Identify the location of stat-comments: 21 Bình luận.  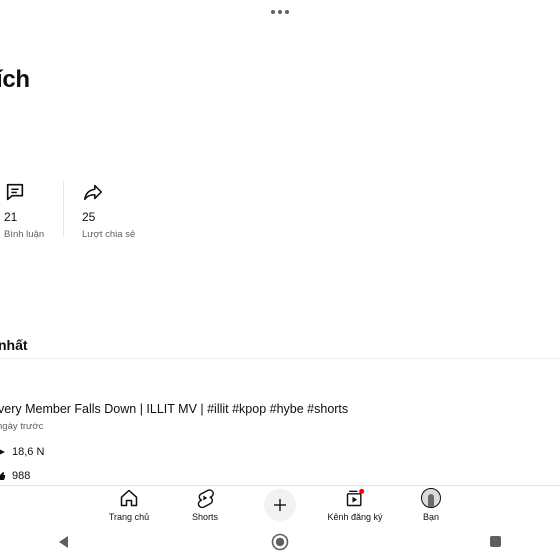
(24, 210).